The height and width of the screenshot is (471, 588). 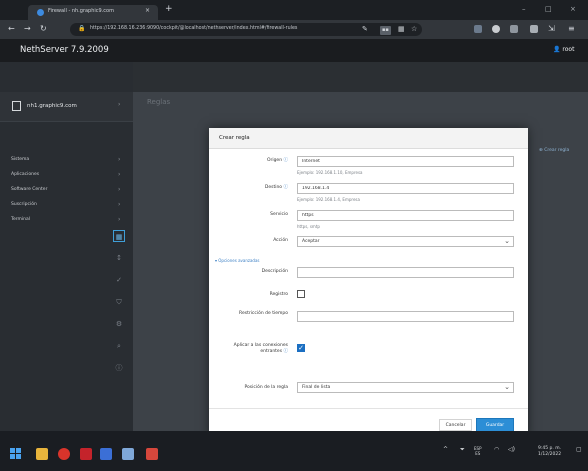 What do you see at coordinates (573, 9) in the screenshot?
I see `close-window-icon: ×` at bounding box center [573, 9].